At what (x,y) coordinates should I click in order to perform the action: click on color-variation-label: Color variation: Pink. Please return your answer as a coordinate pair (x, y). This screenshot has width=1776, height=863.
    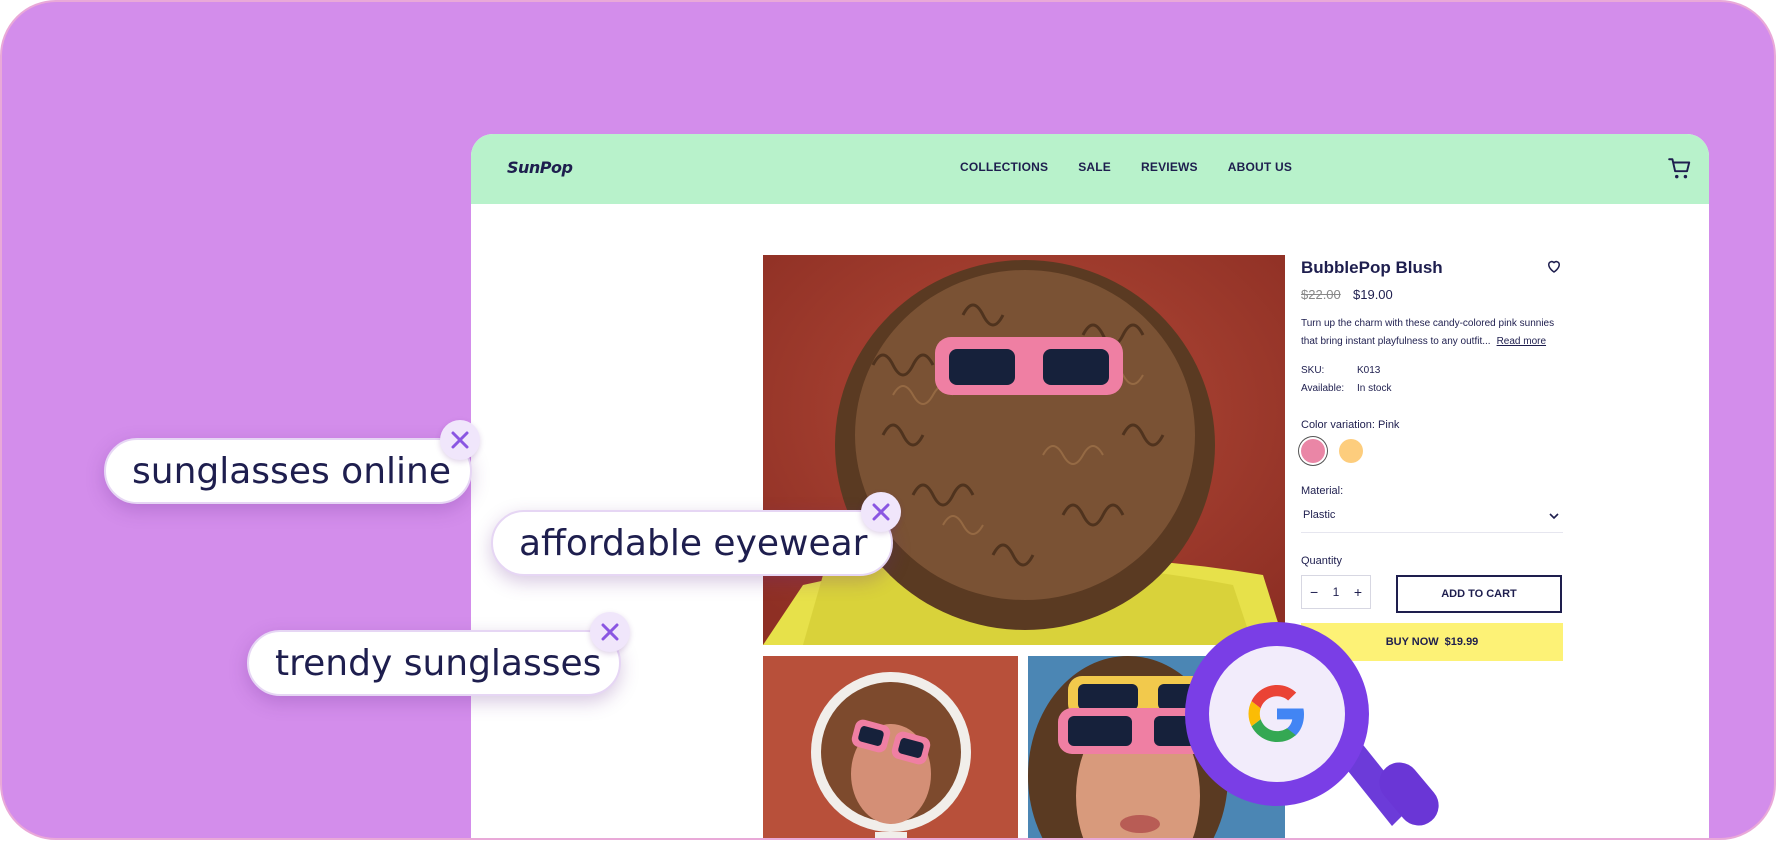
    Looking at the image, I should click on (1350, 425).